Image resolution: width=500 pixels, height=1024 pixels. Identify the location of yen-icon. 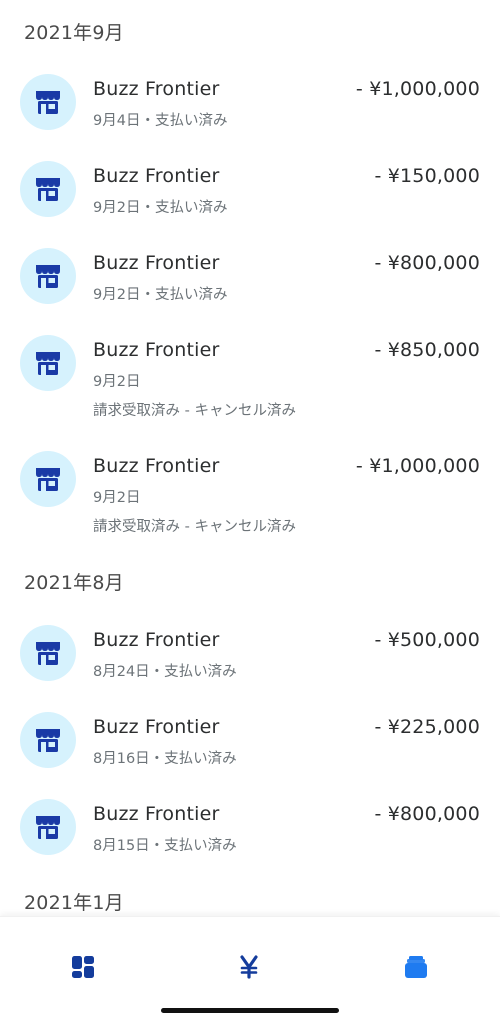
(249, 967).